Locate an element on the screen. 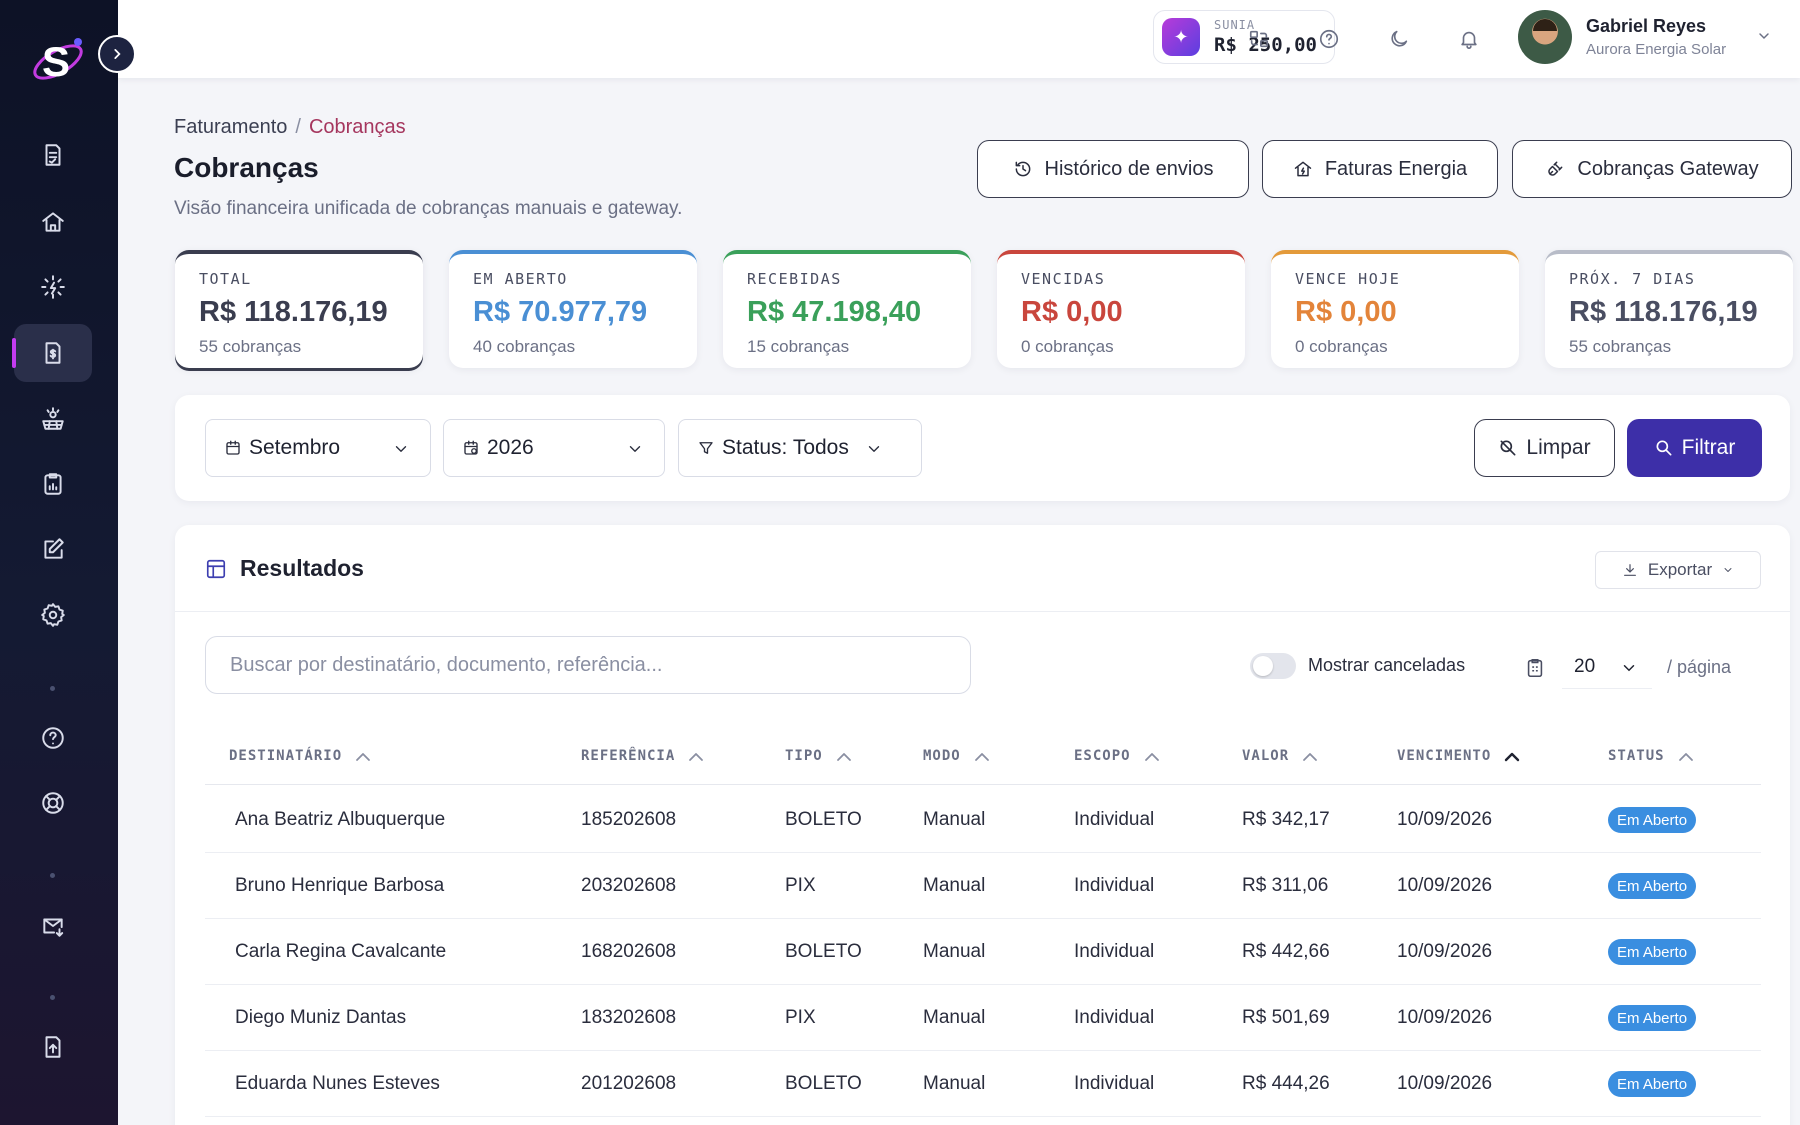 This screenshot has height=1125, width=1800. clear-filters-label: Limpar is located at coordinates (1558, 447).